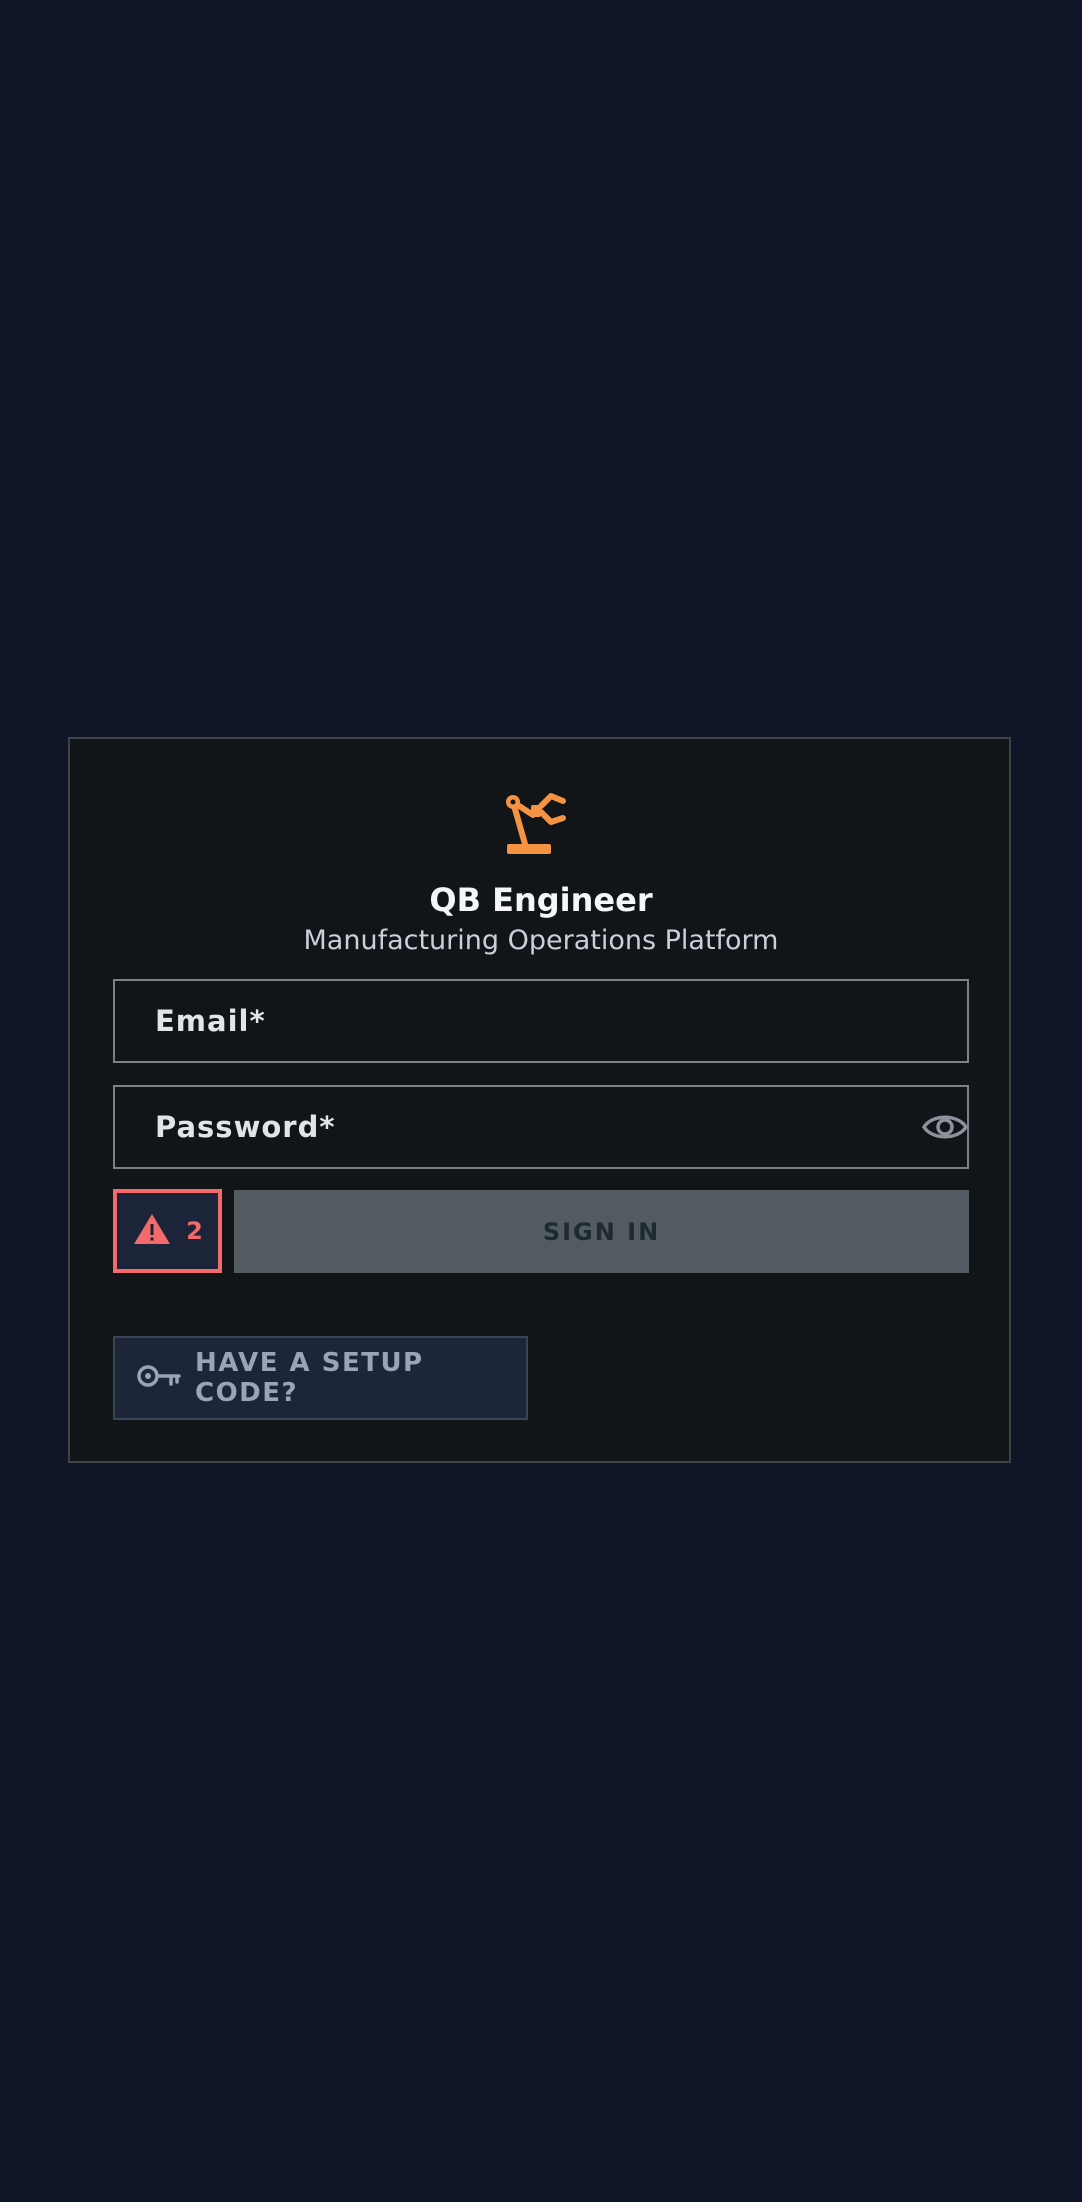 The height and width of the screenshot is (2202, 1082). I want to click on error-count: 2, so click(194, 1231).